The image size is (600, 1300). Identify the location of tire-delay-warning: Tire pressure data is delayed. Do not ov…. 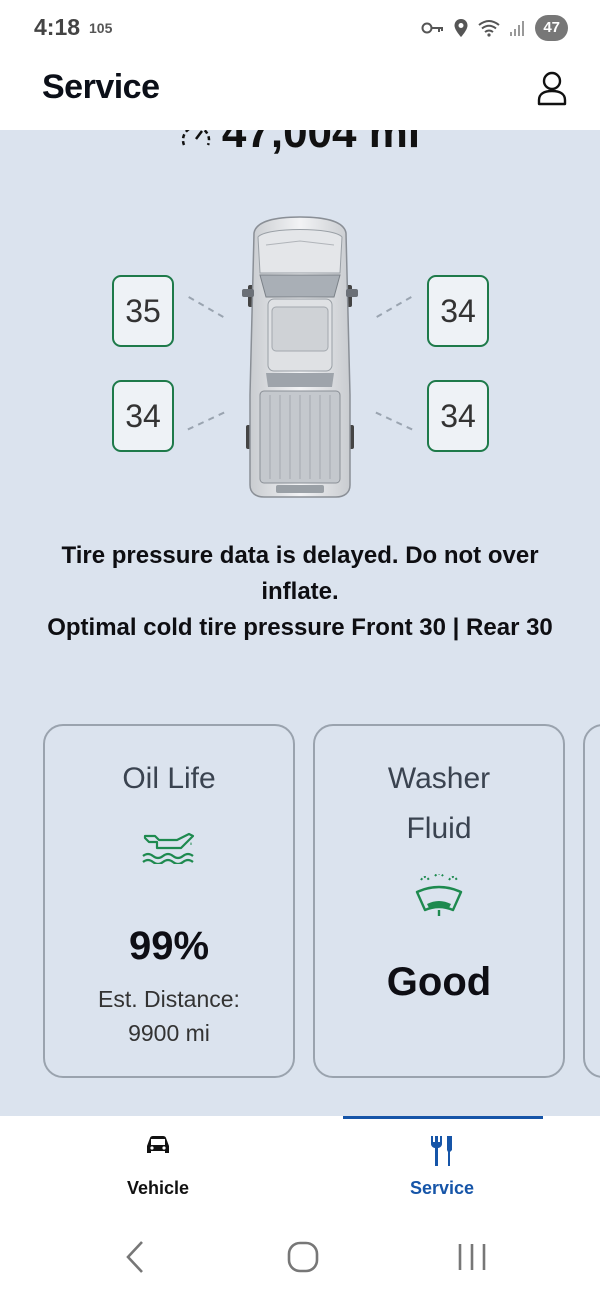
(300, 573).